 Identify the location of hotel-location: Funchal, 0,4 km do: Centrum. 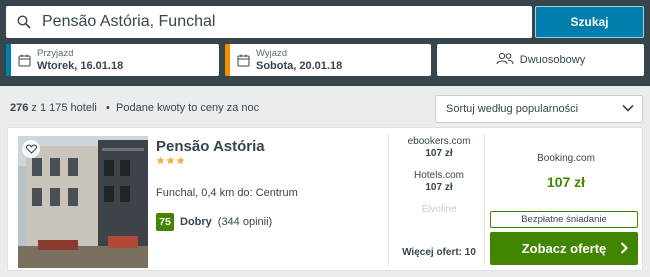
(227, 193).